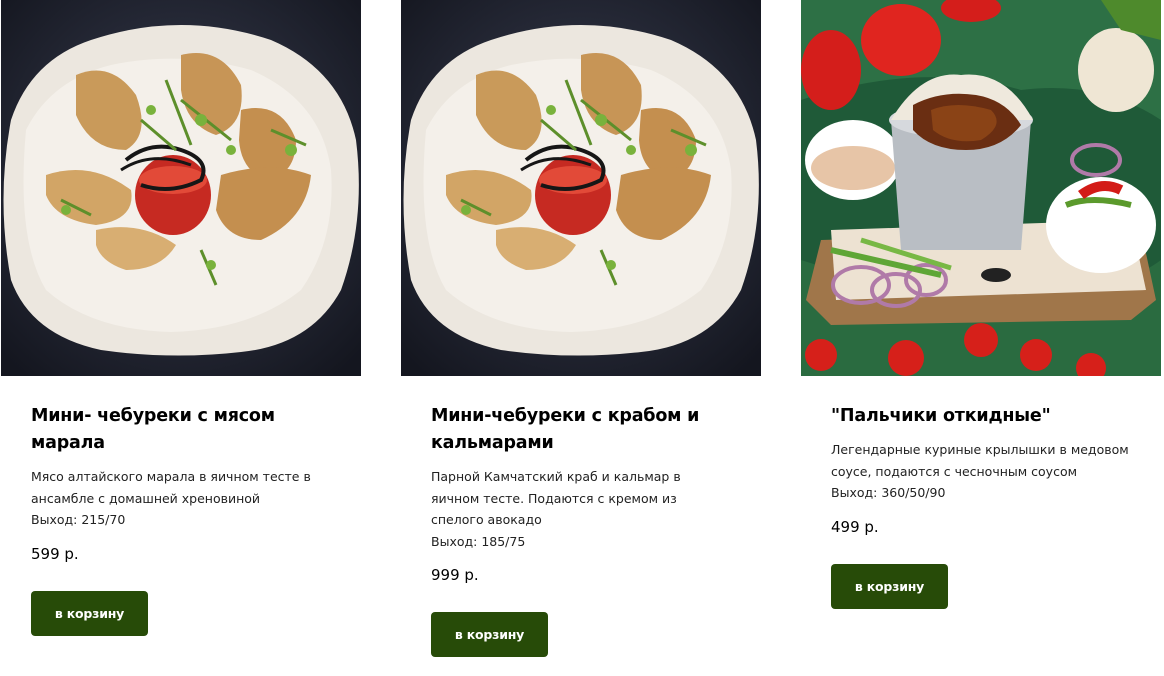  Describe the element at coordinates (55, 553) in the screenshot. I see `product-price: 599 р.` at that location.